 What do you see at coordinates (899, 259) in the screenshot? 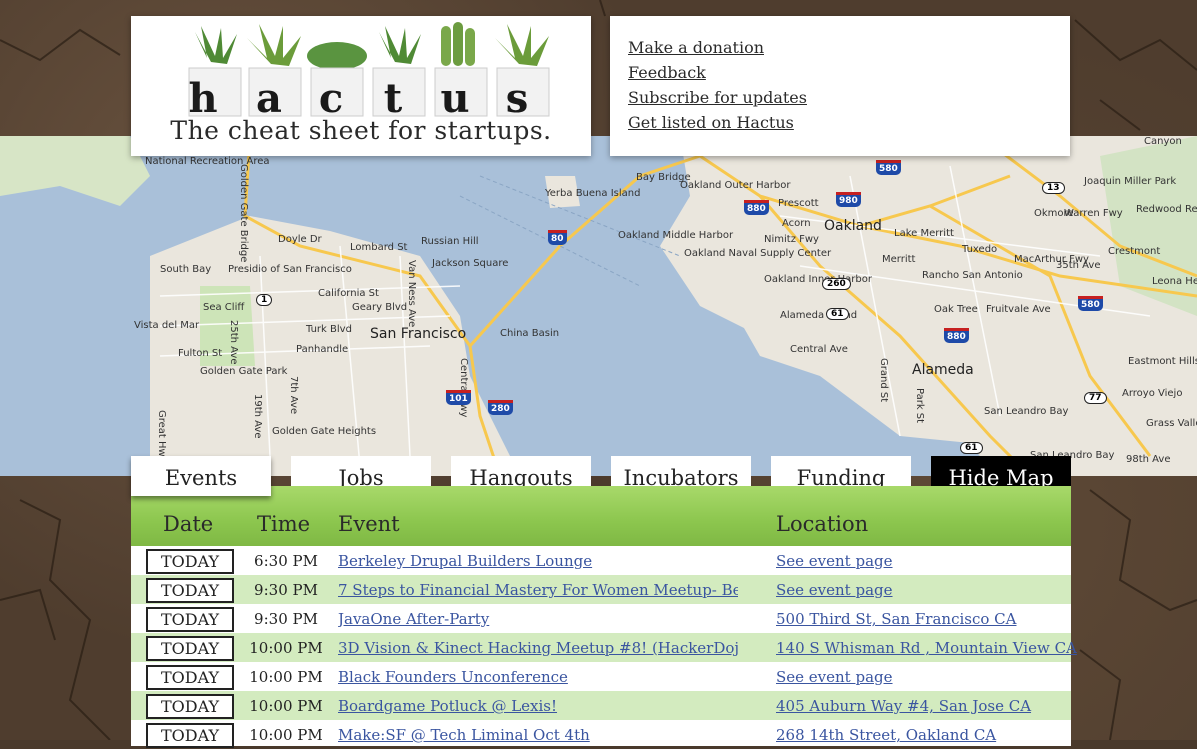
I see `map-label: Merritt` at bounding box center [899, 259].